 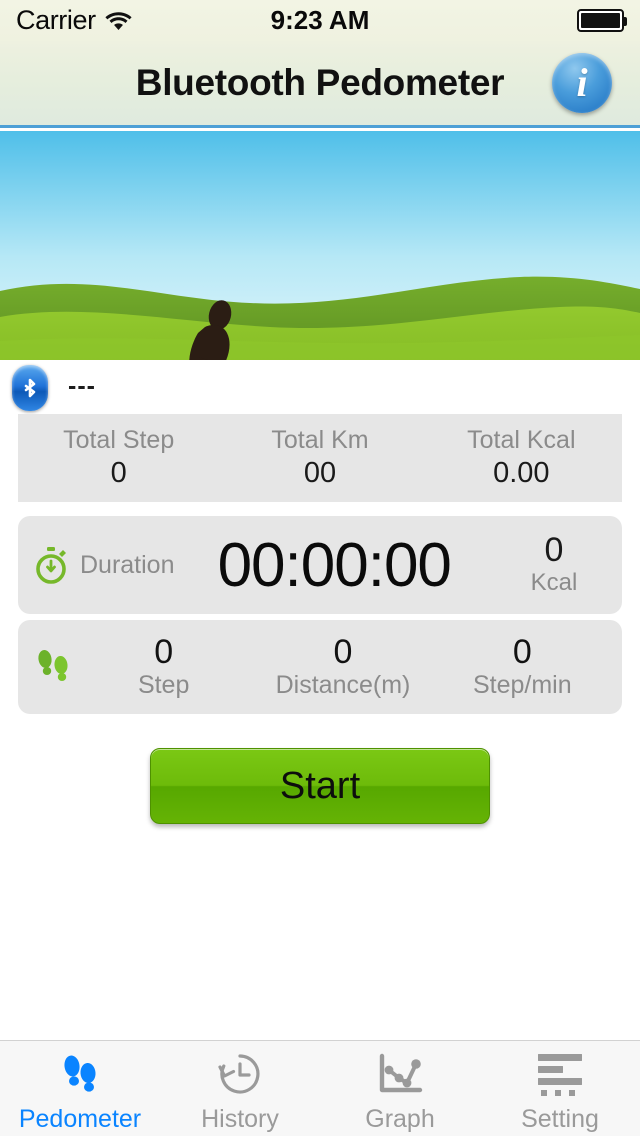 What do you see at coordinates (343, 651) in the screenshot?
I see `distance-value: 0` at bounding box center [343, 651].